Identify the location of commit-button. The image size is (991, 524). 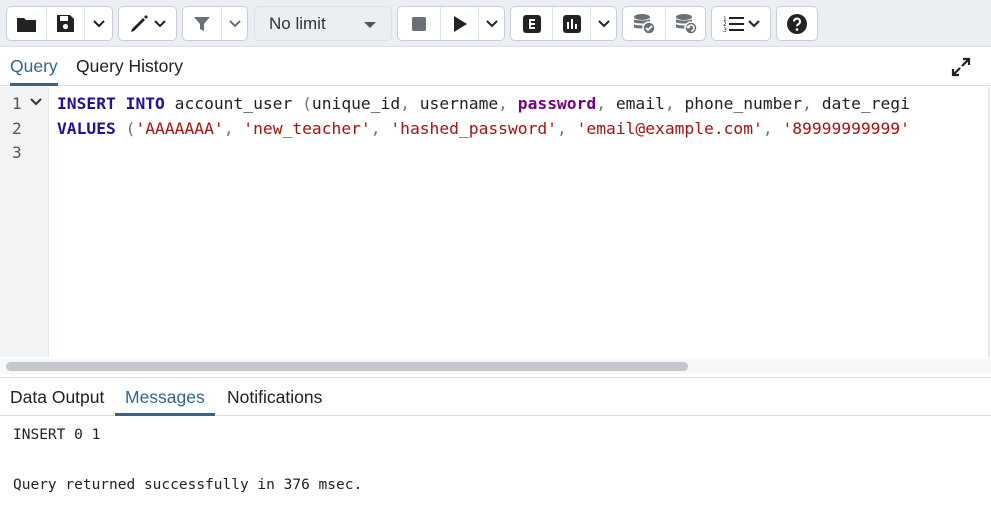
(644, 23).